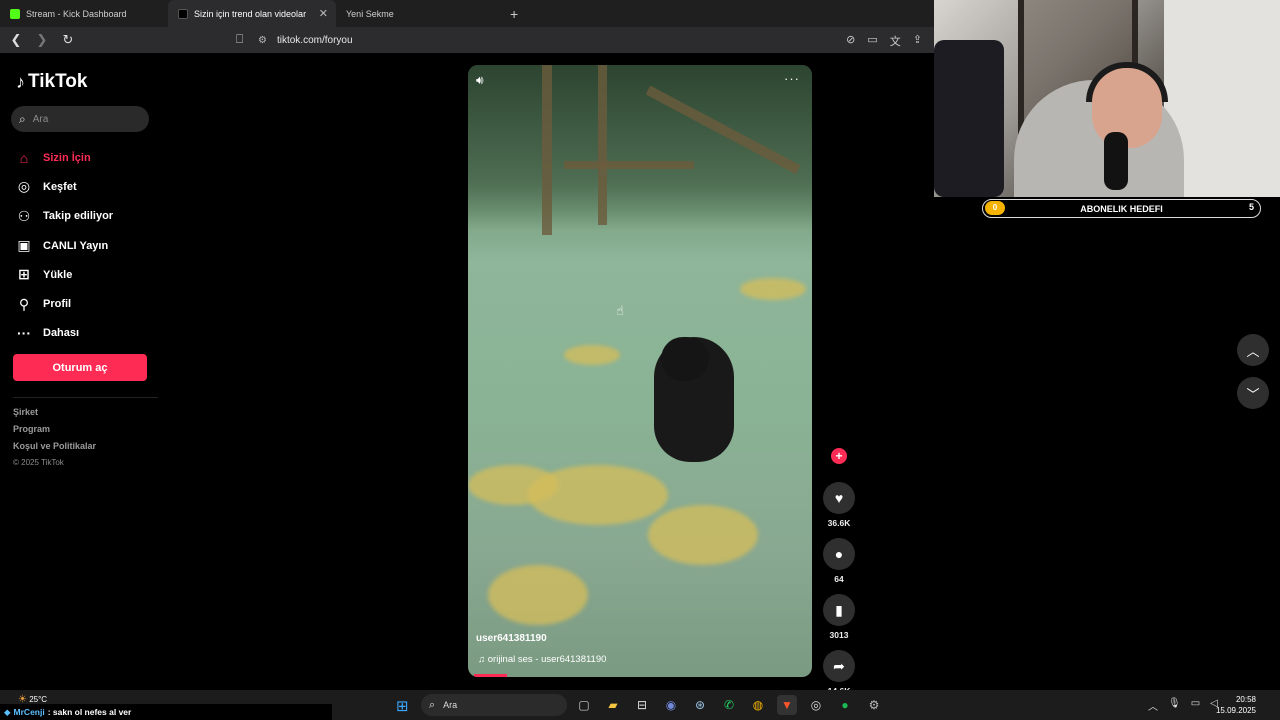 The image size is (1280, 720). I want to click on whatsapp-icon: ✆, so click(729, 705).